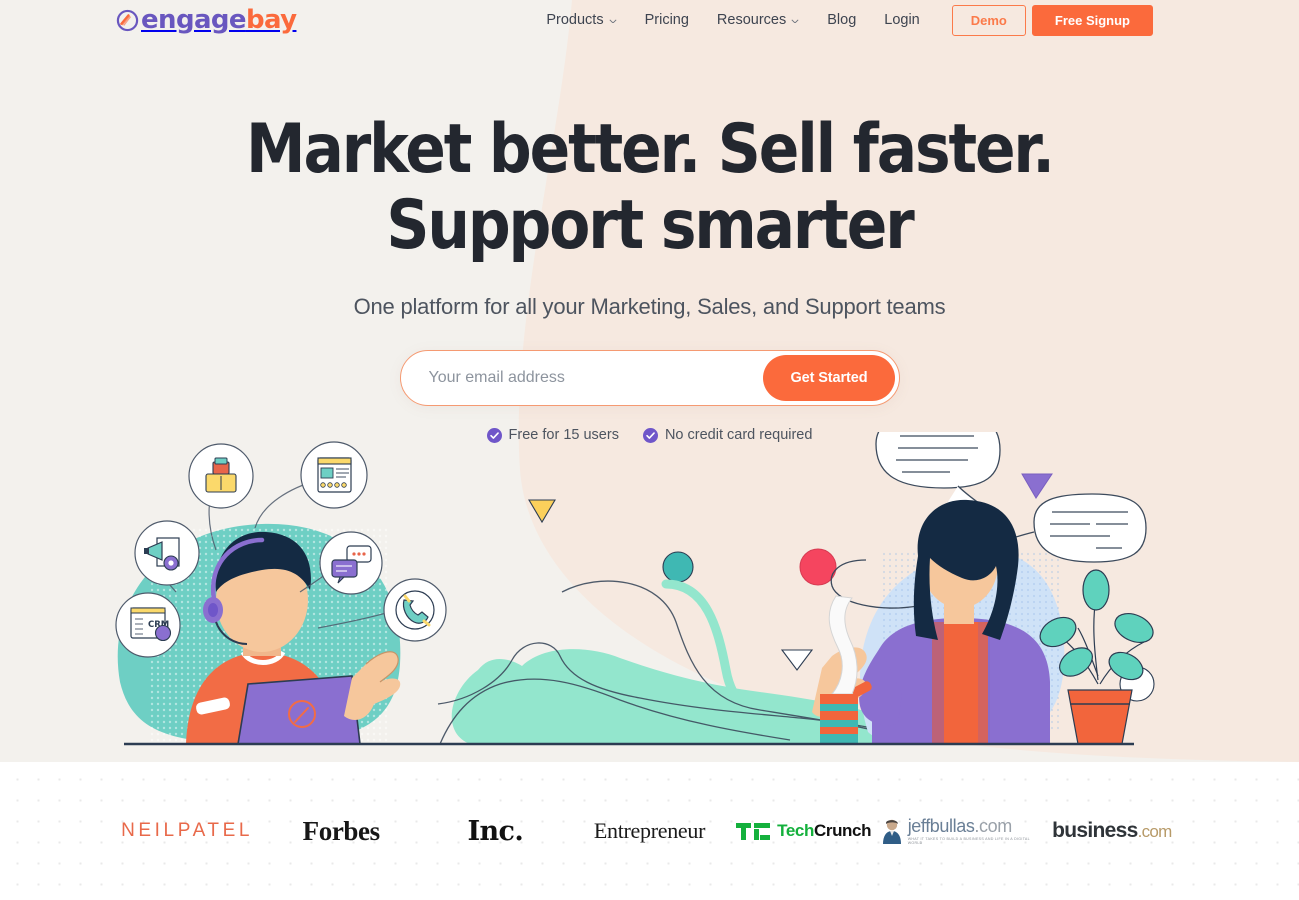 This screenshot has width=1299, height=900. What do you see at coordinates (1155, 831) in the screenshot?
I see `business-tld: .com` at bounding box center [1155, 831].